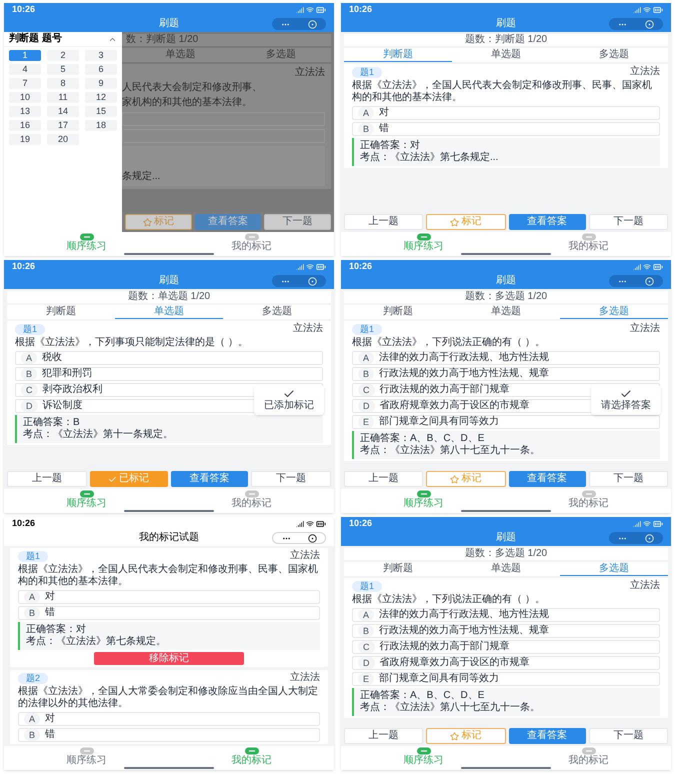  Describe the element at coordinates (86, 756) in the screenshot. I see `tab-bar-item: 顺序练习` at that location.